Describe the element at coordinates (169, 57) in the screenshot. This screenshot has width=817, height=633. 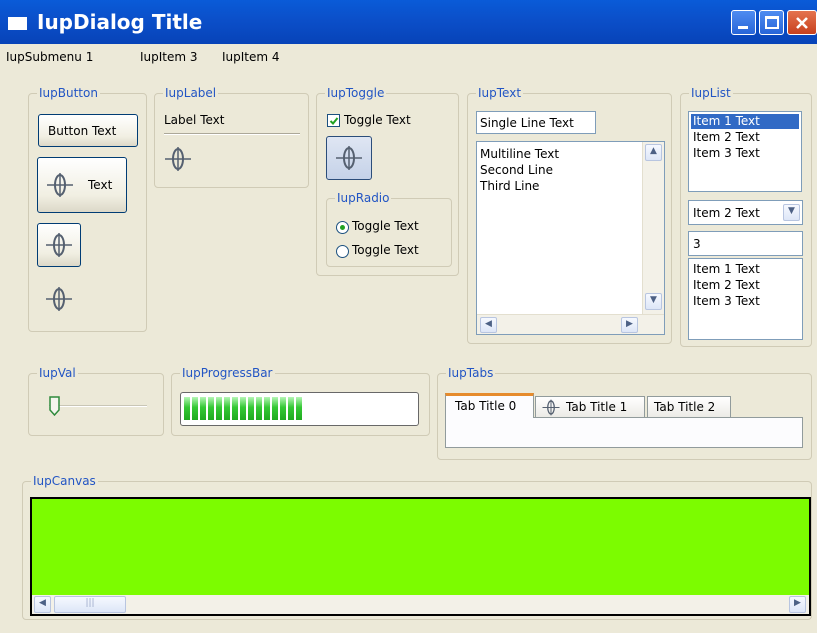
I see `menu-item-item-3: IupItem 3` at that location.